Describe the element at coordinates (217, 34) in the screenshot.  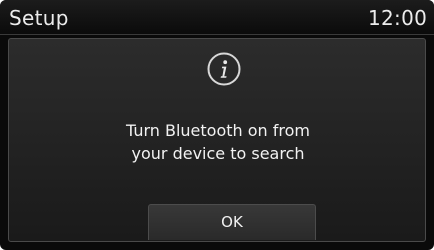
I see `title-divider` at that location.